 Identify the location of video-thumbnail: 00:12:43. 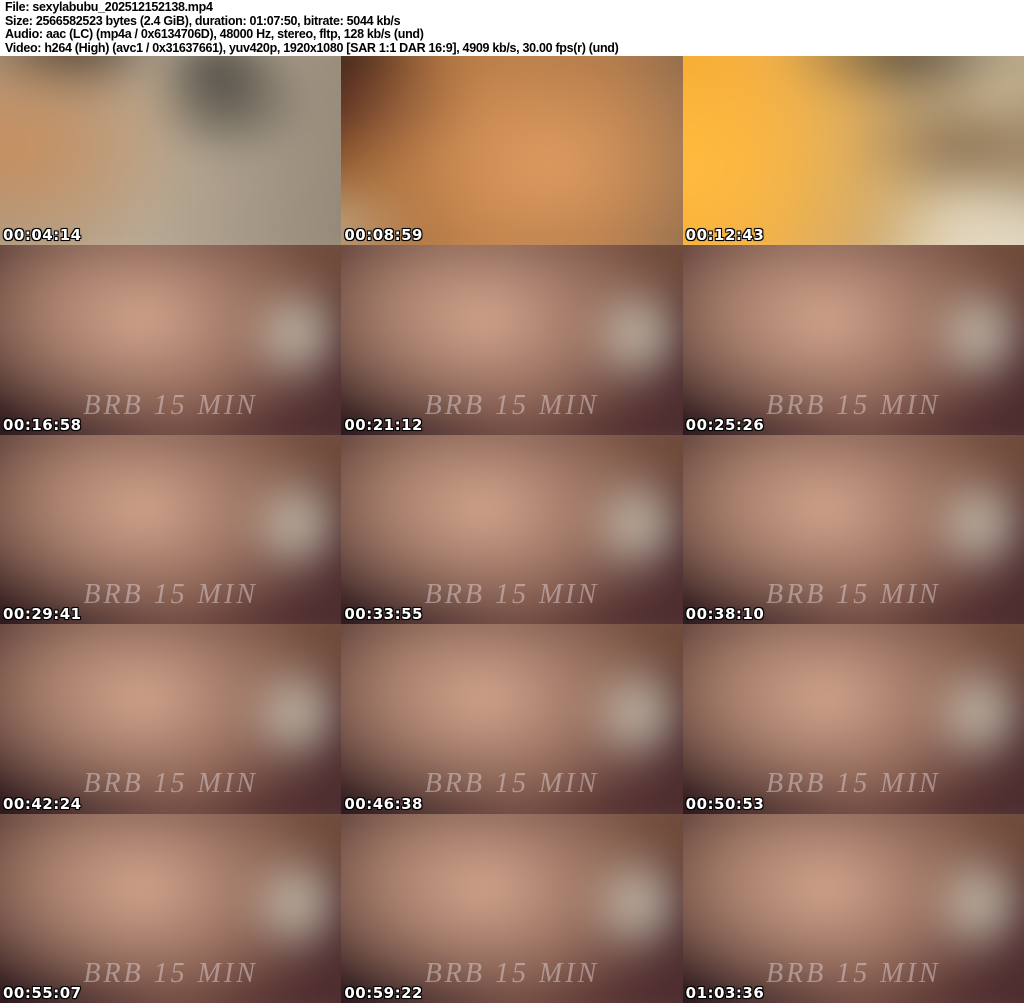
(853, 151).